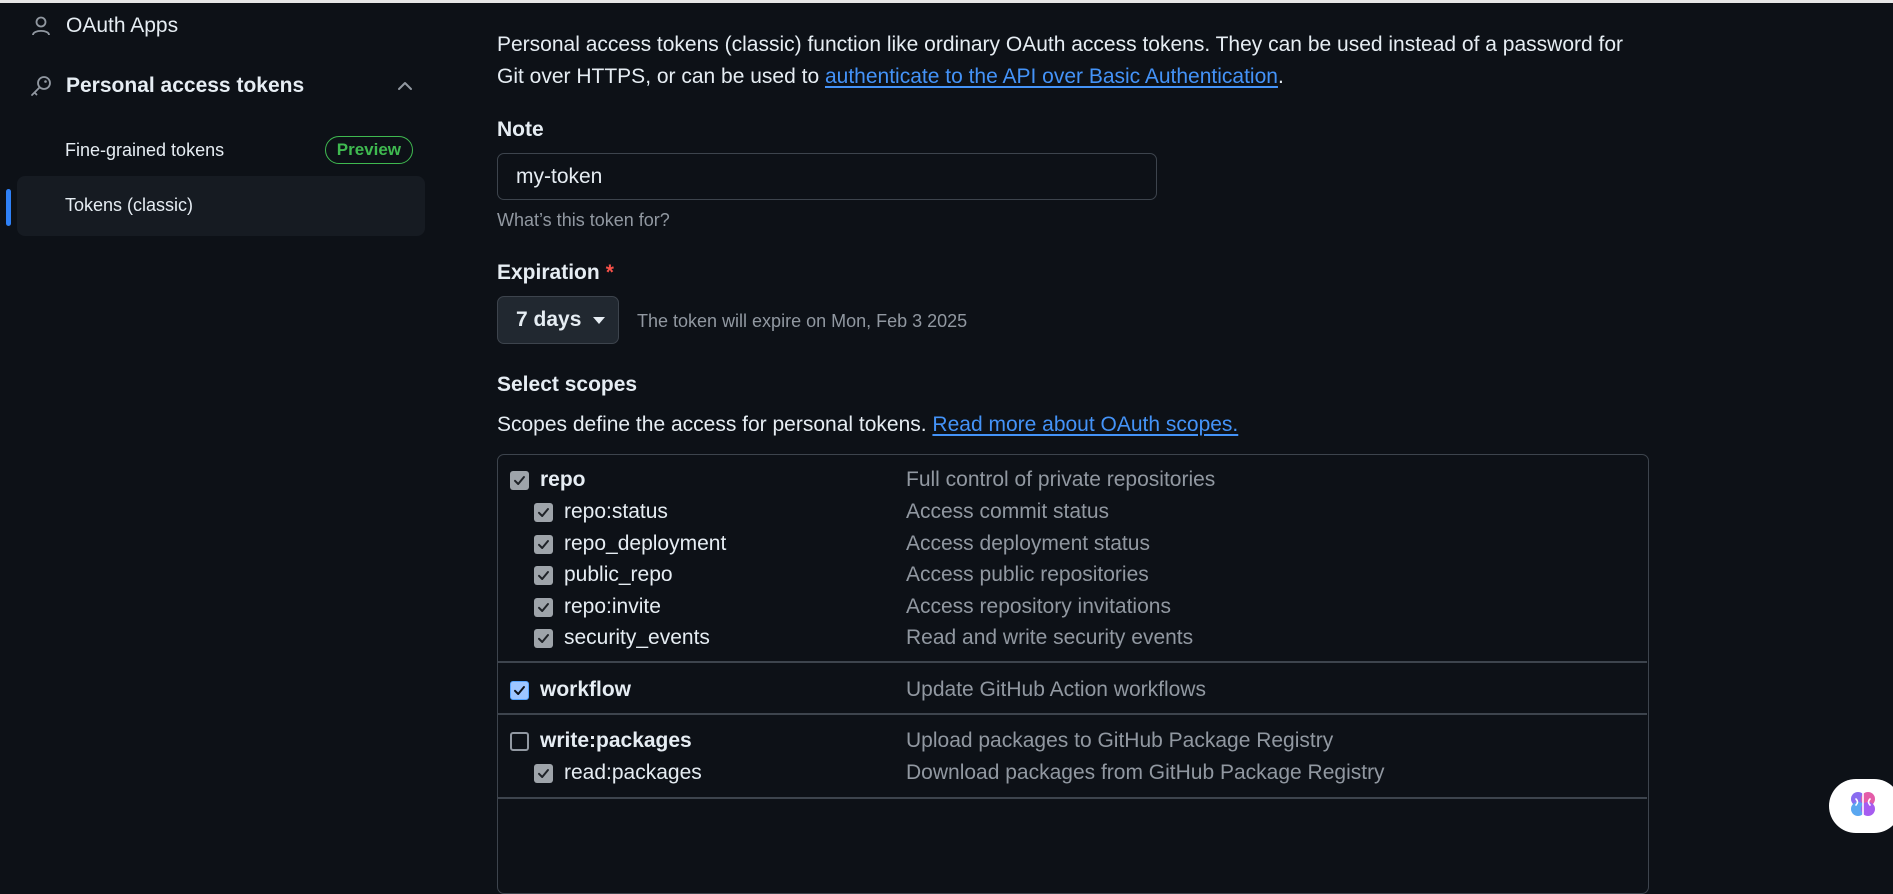 The height and width of the screenshot is (894, 1893). What do you see at coordinates (1280, 76) in the screenshot?
I see `intro-text-end: .` at bounding box center [1280, 76].